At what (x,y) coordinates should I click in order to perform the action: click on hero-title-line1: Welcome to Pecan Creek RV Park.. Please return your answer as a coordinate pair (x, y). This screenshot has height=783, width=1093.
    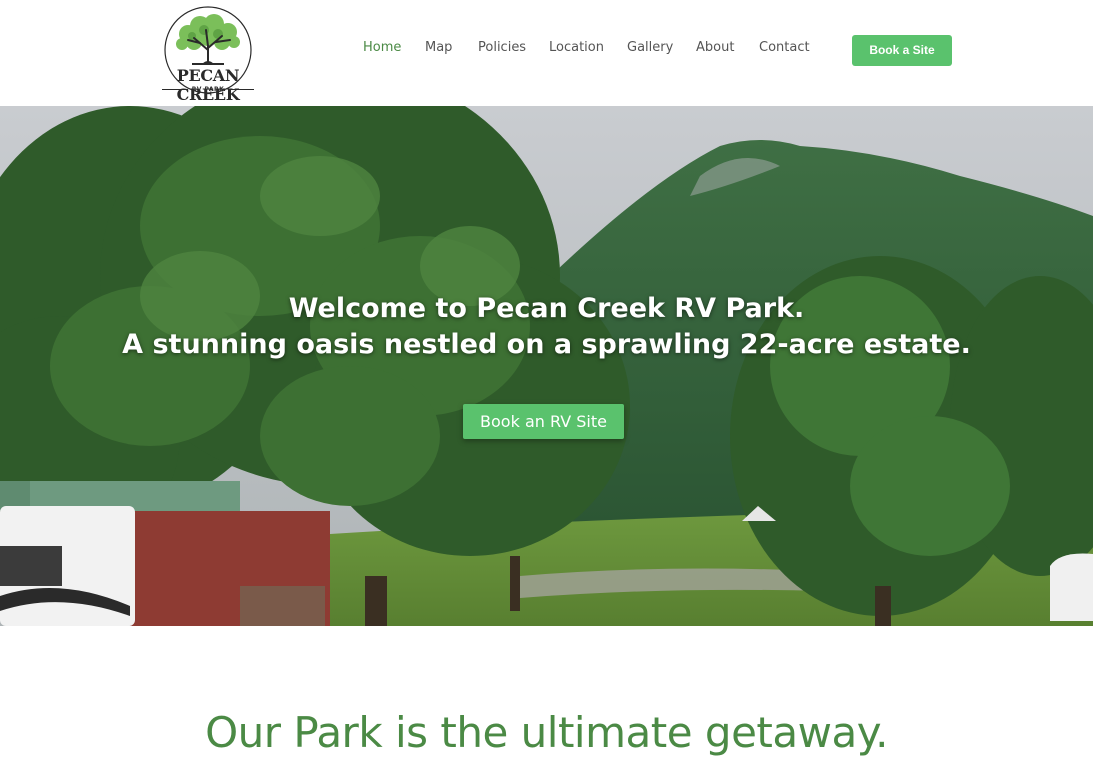
    Looking at the image, I should click on (546, 308).